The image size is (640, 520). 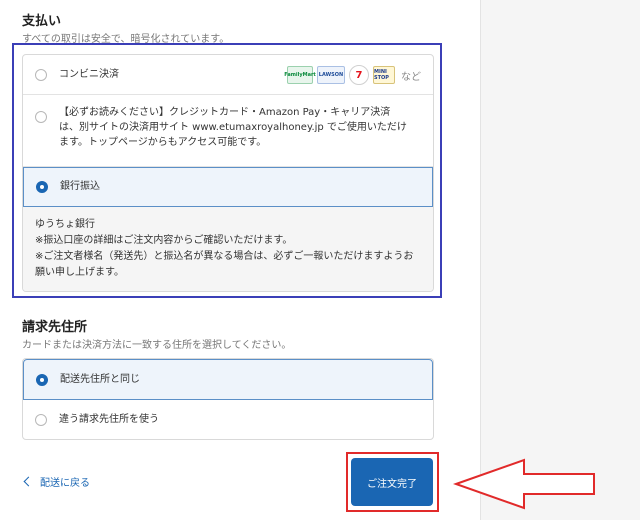 I want to click on credit-radio, so click(x=41, y=117).